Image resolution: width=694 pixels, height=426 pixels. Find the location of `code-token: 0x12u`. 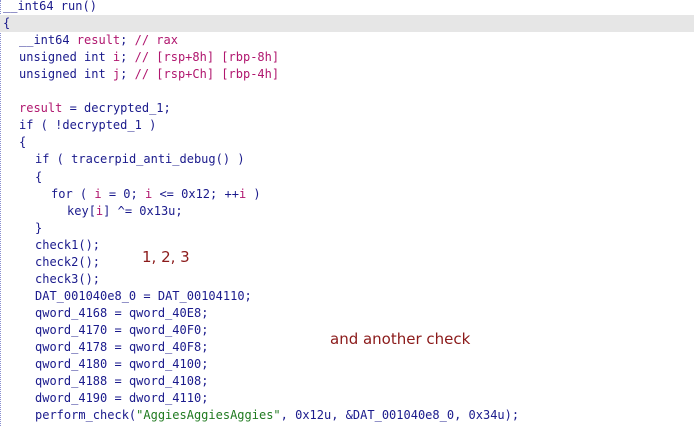

code-token: 0x12u is located at coordinates (313, 415).